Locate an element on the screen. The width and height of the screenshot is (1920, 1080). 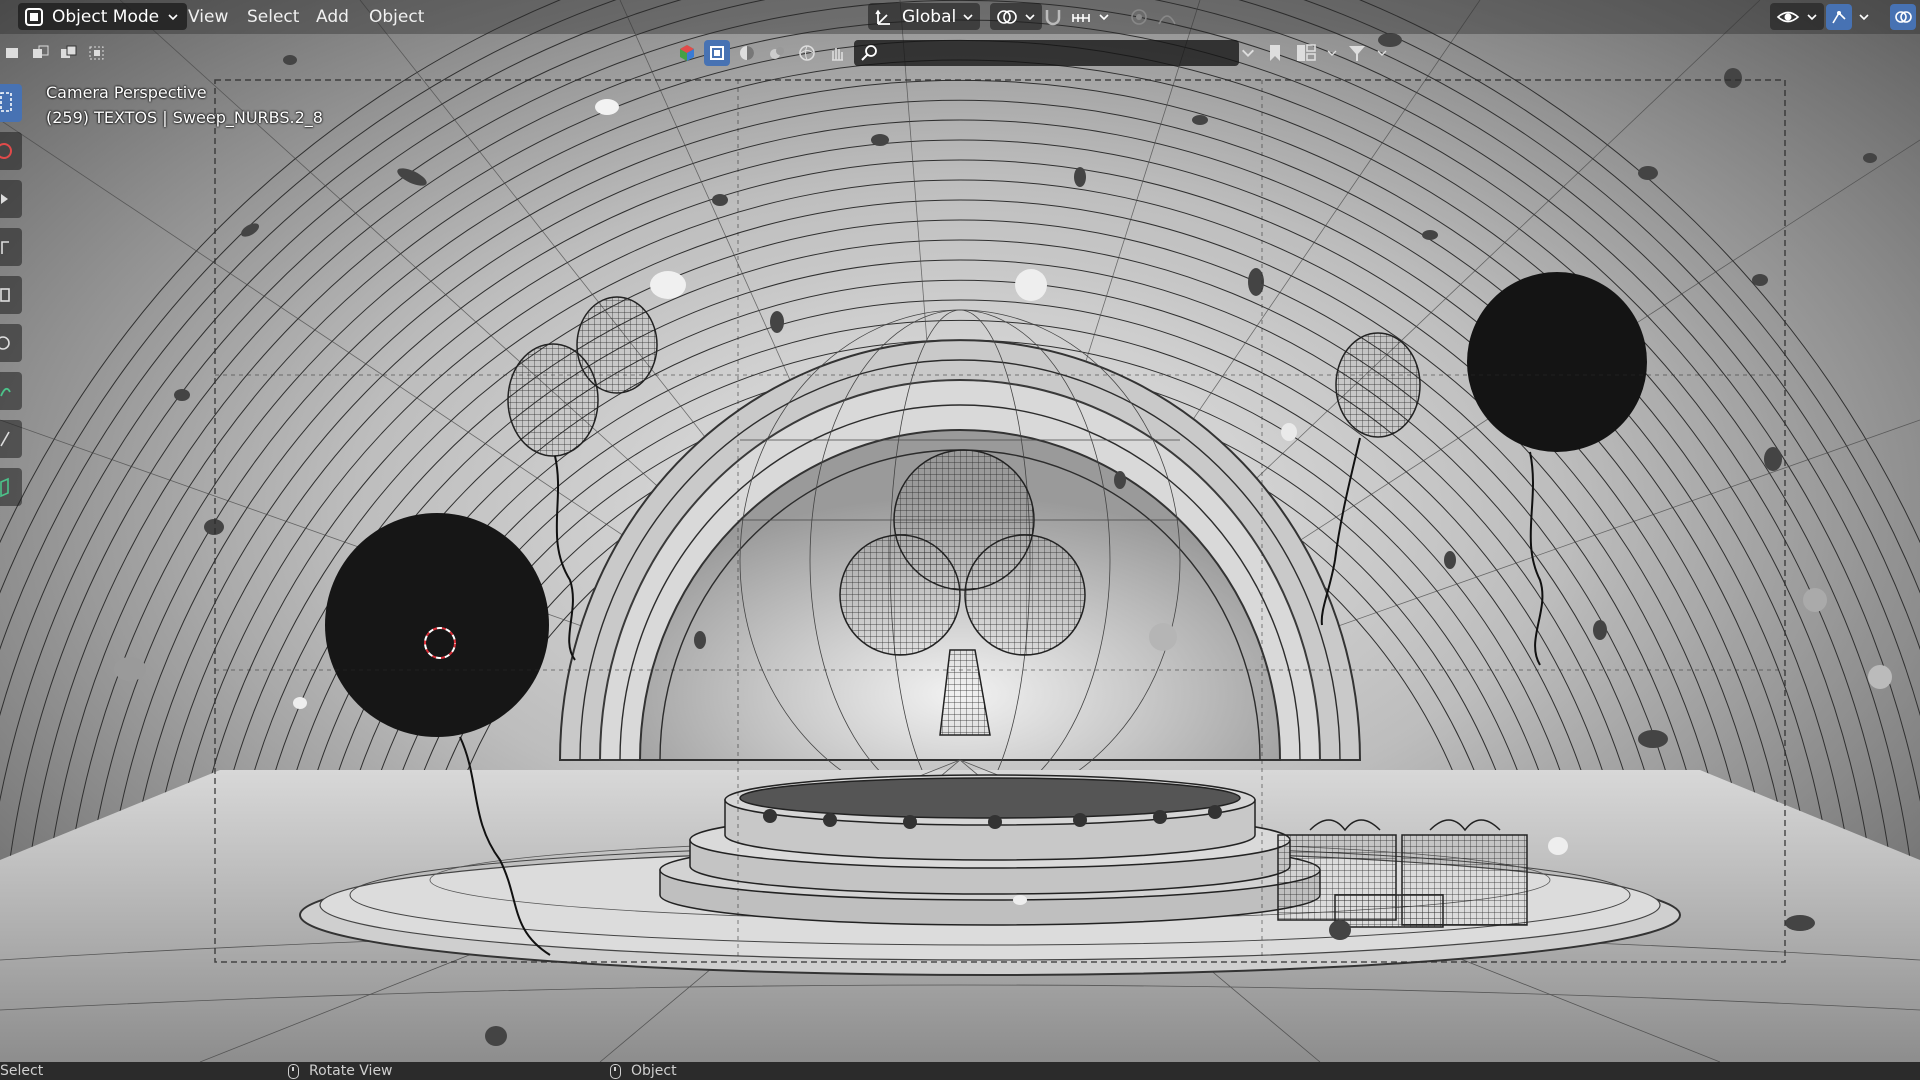
toggle-xray-button is located at coordinates (837, 53).